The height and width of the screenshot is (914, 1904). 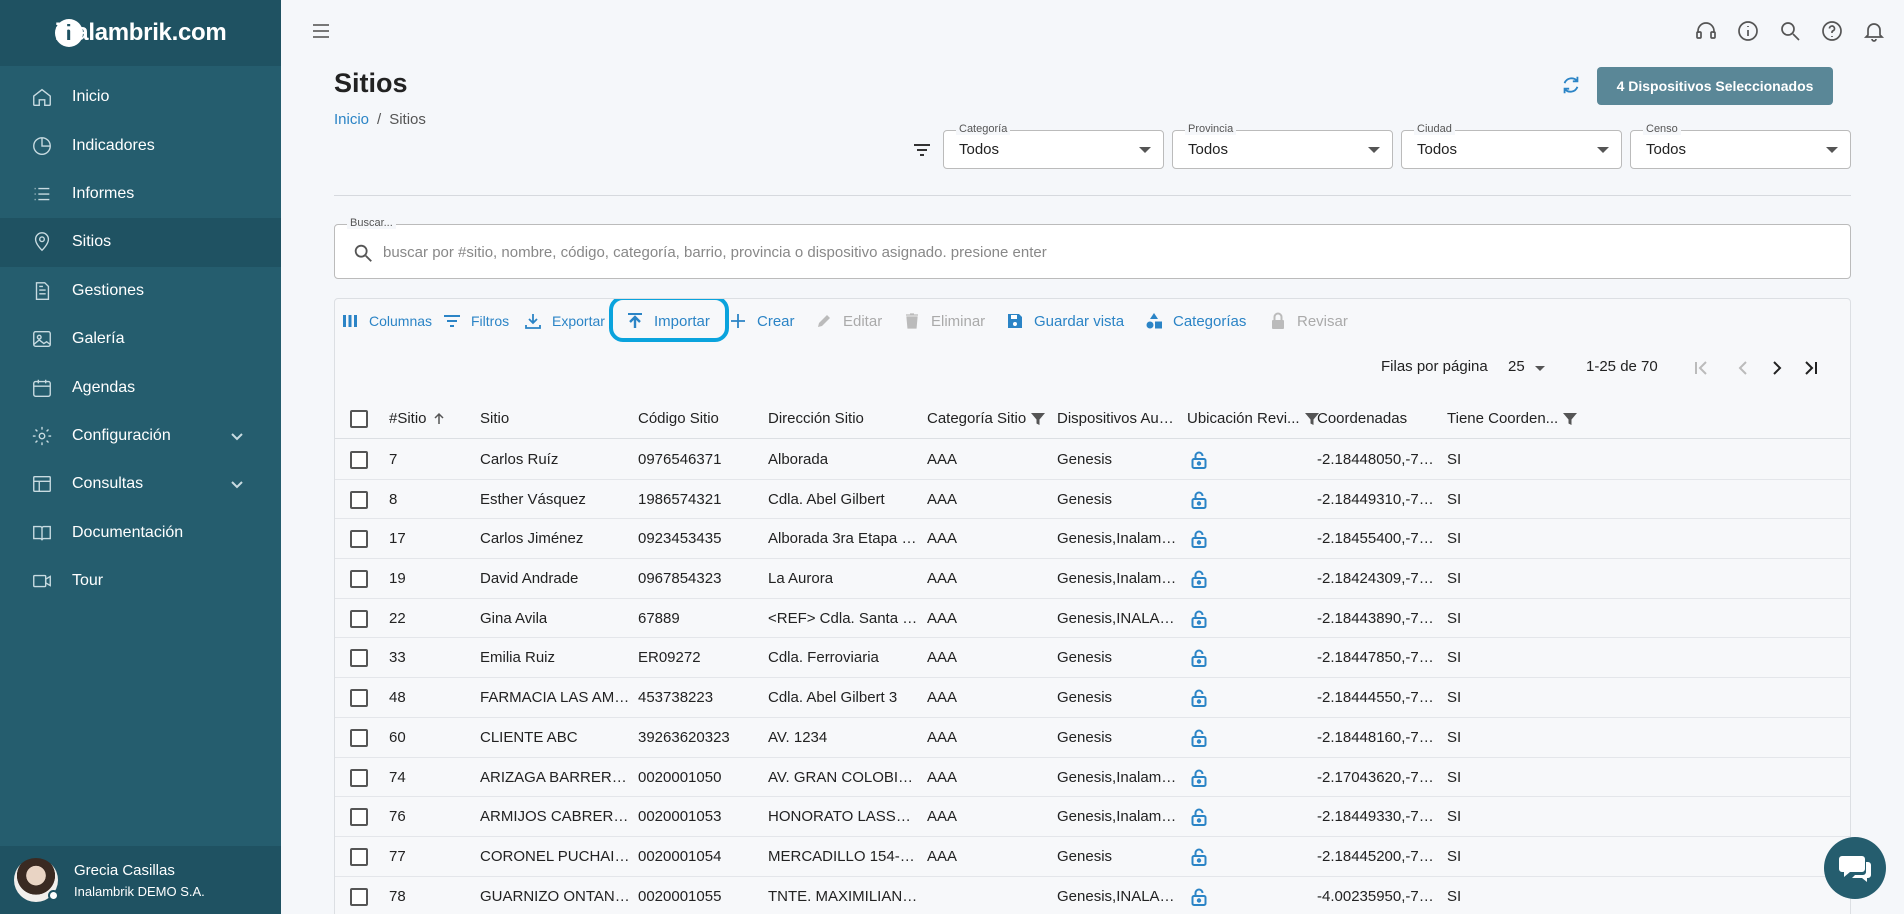 What do you see at coordinates (1874, 33) in the screenshot?
I see `bell-icon` at bounding box center [1874, 33].